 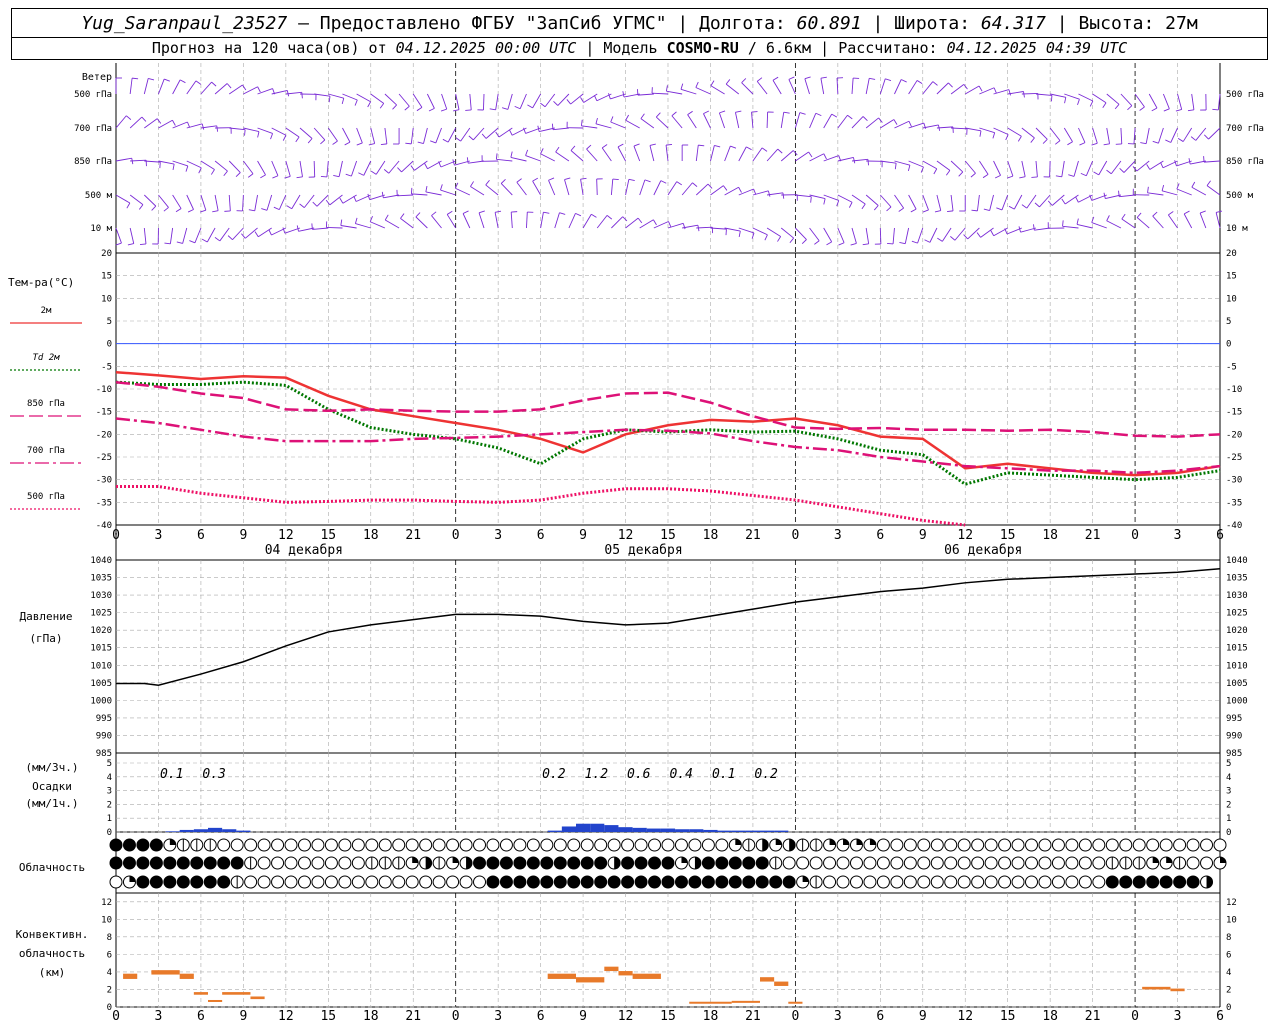 I want to click on temp-tick-label: -30, so click(x=104, y=481).